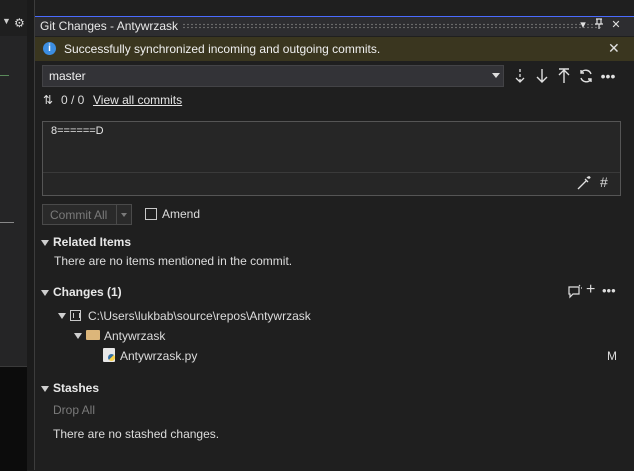 This screenshot has height=471, width=634. What do you see at coordinates (616, 24) in the screenshot?
I see `close-icon: ✕` at bounding box center [616, 24].